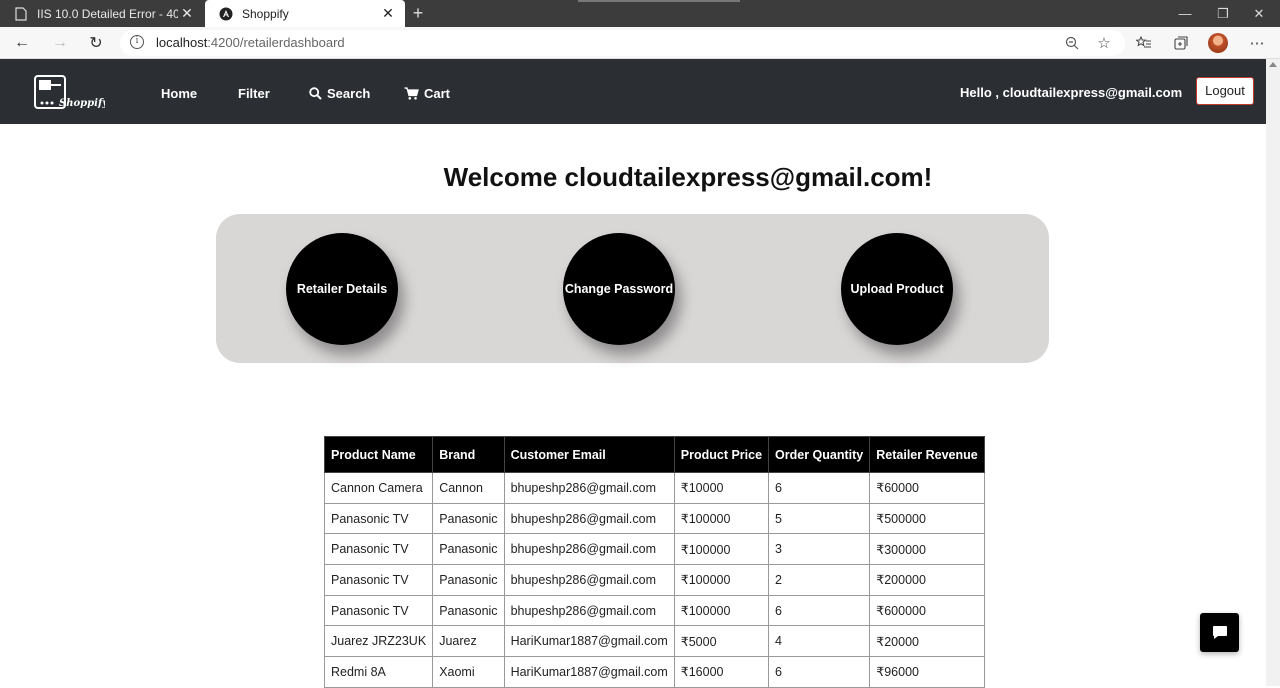 Image resolution: width=1280 pixels, height=688 pixels. I want to click on info-icon: i, so click(137, 42).